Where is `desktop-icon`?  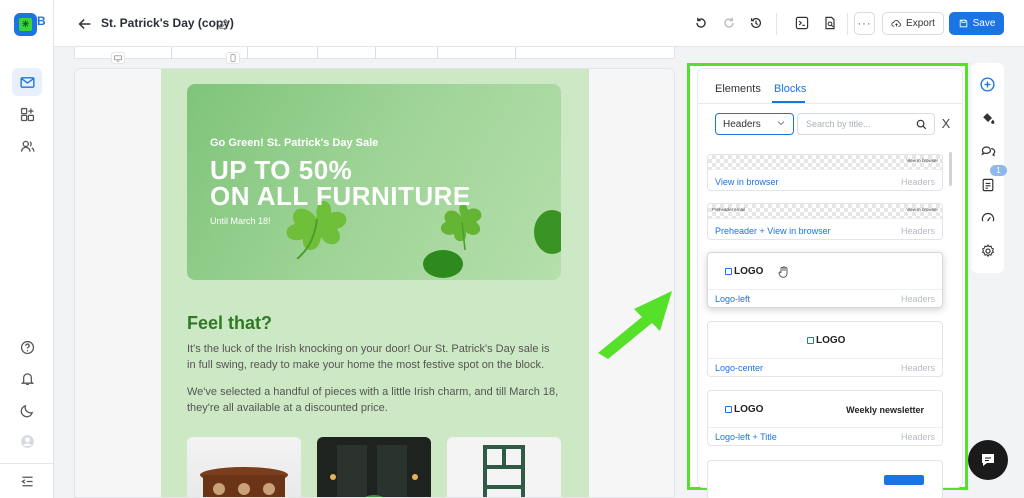
desktop-icon is located at coordinates (118, 57).